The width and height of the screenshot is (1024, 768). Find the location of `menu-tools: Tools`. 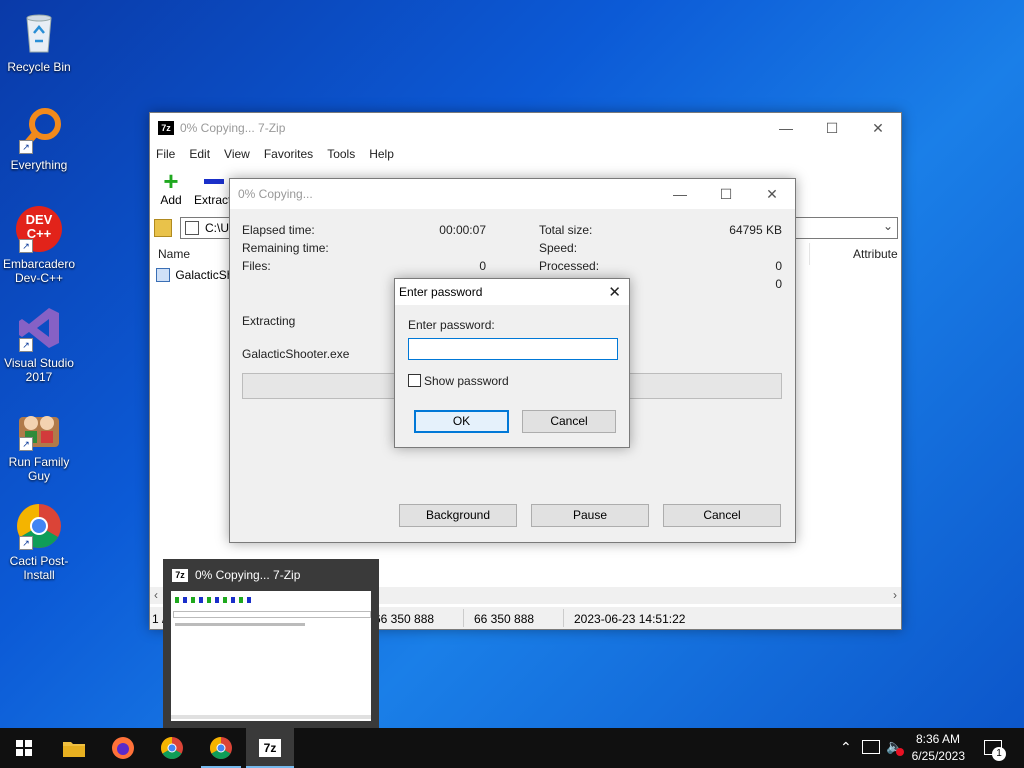

menu-tools: Tools is located at coordinates (341, 154).